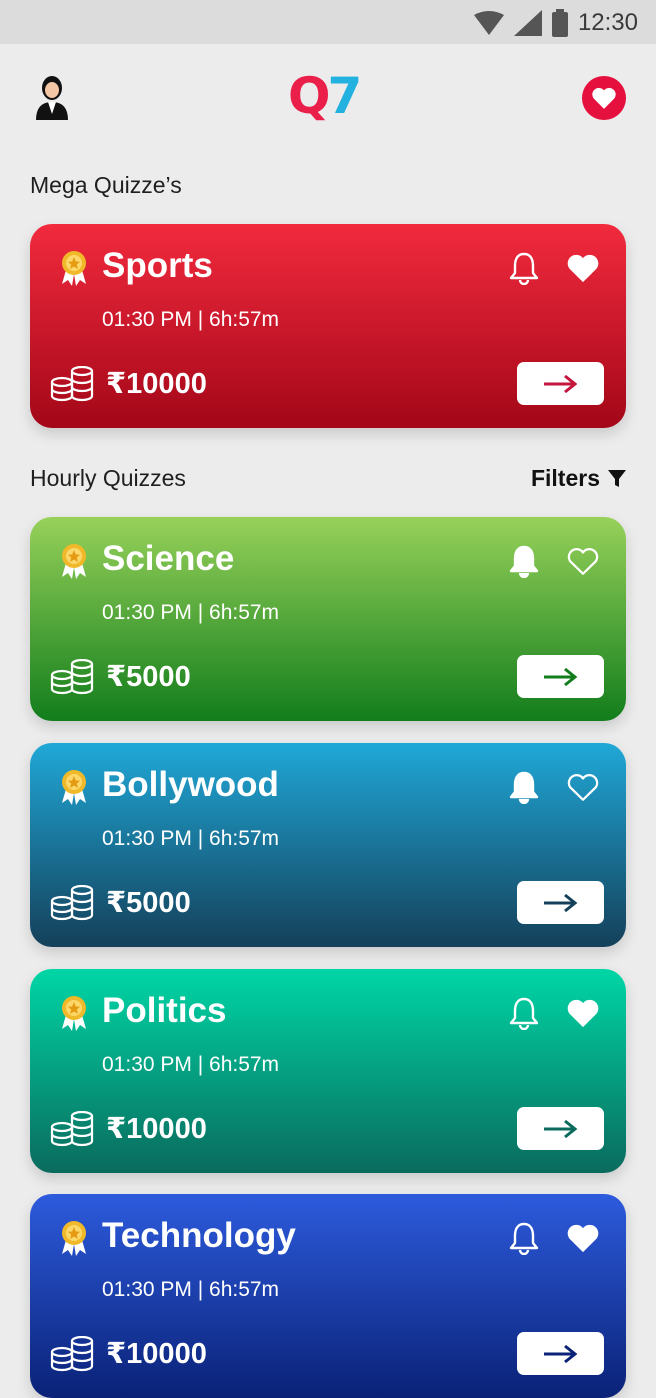  What do you see at coordinates (52, 97) in the screenshot?
I see `user-avatar-icon` at bounding box center [52, 97].